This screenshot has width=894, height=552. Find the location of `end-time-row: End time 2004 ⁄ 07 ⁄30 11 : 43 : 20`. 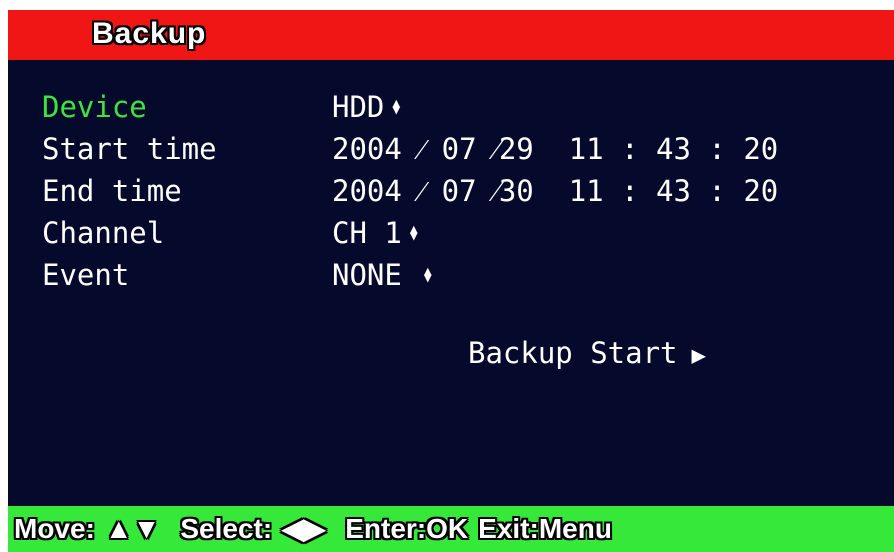

end-time-row: End time 2004 ⁄ 07 ⁄30 11 : 43 : 20 is located at coordinates (451, 194).